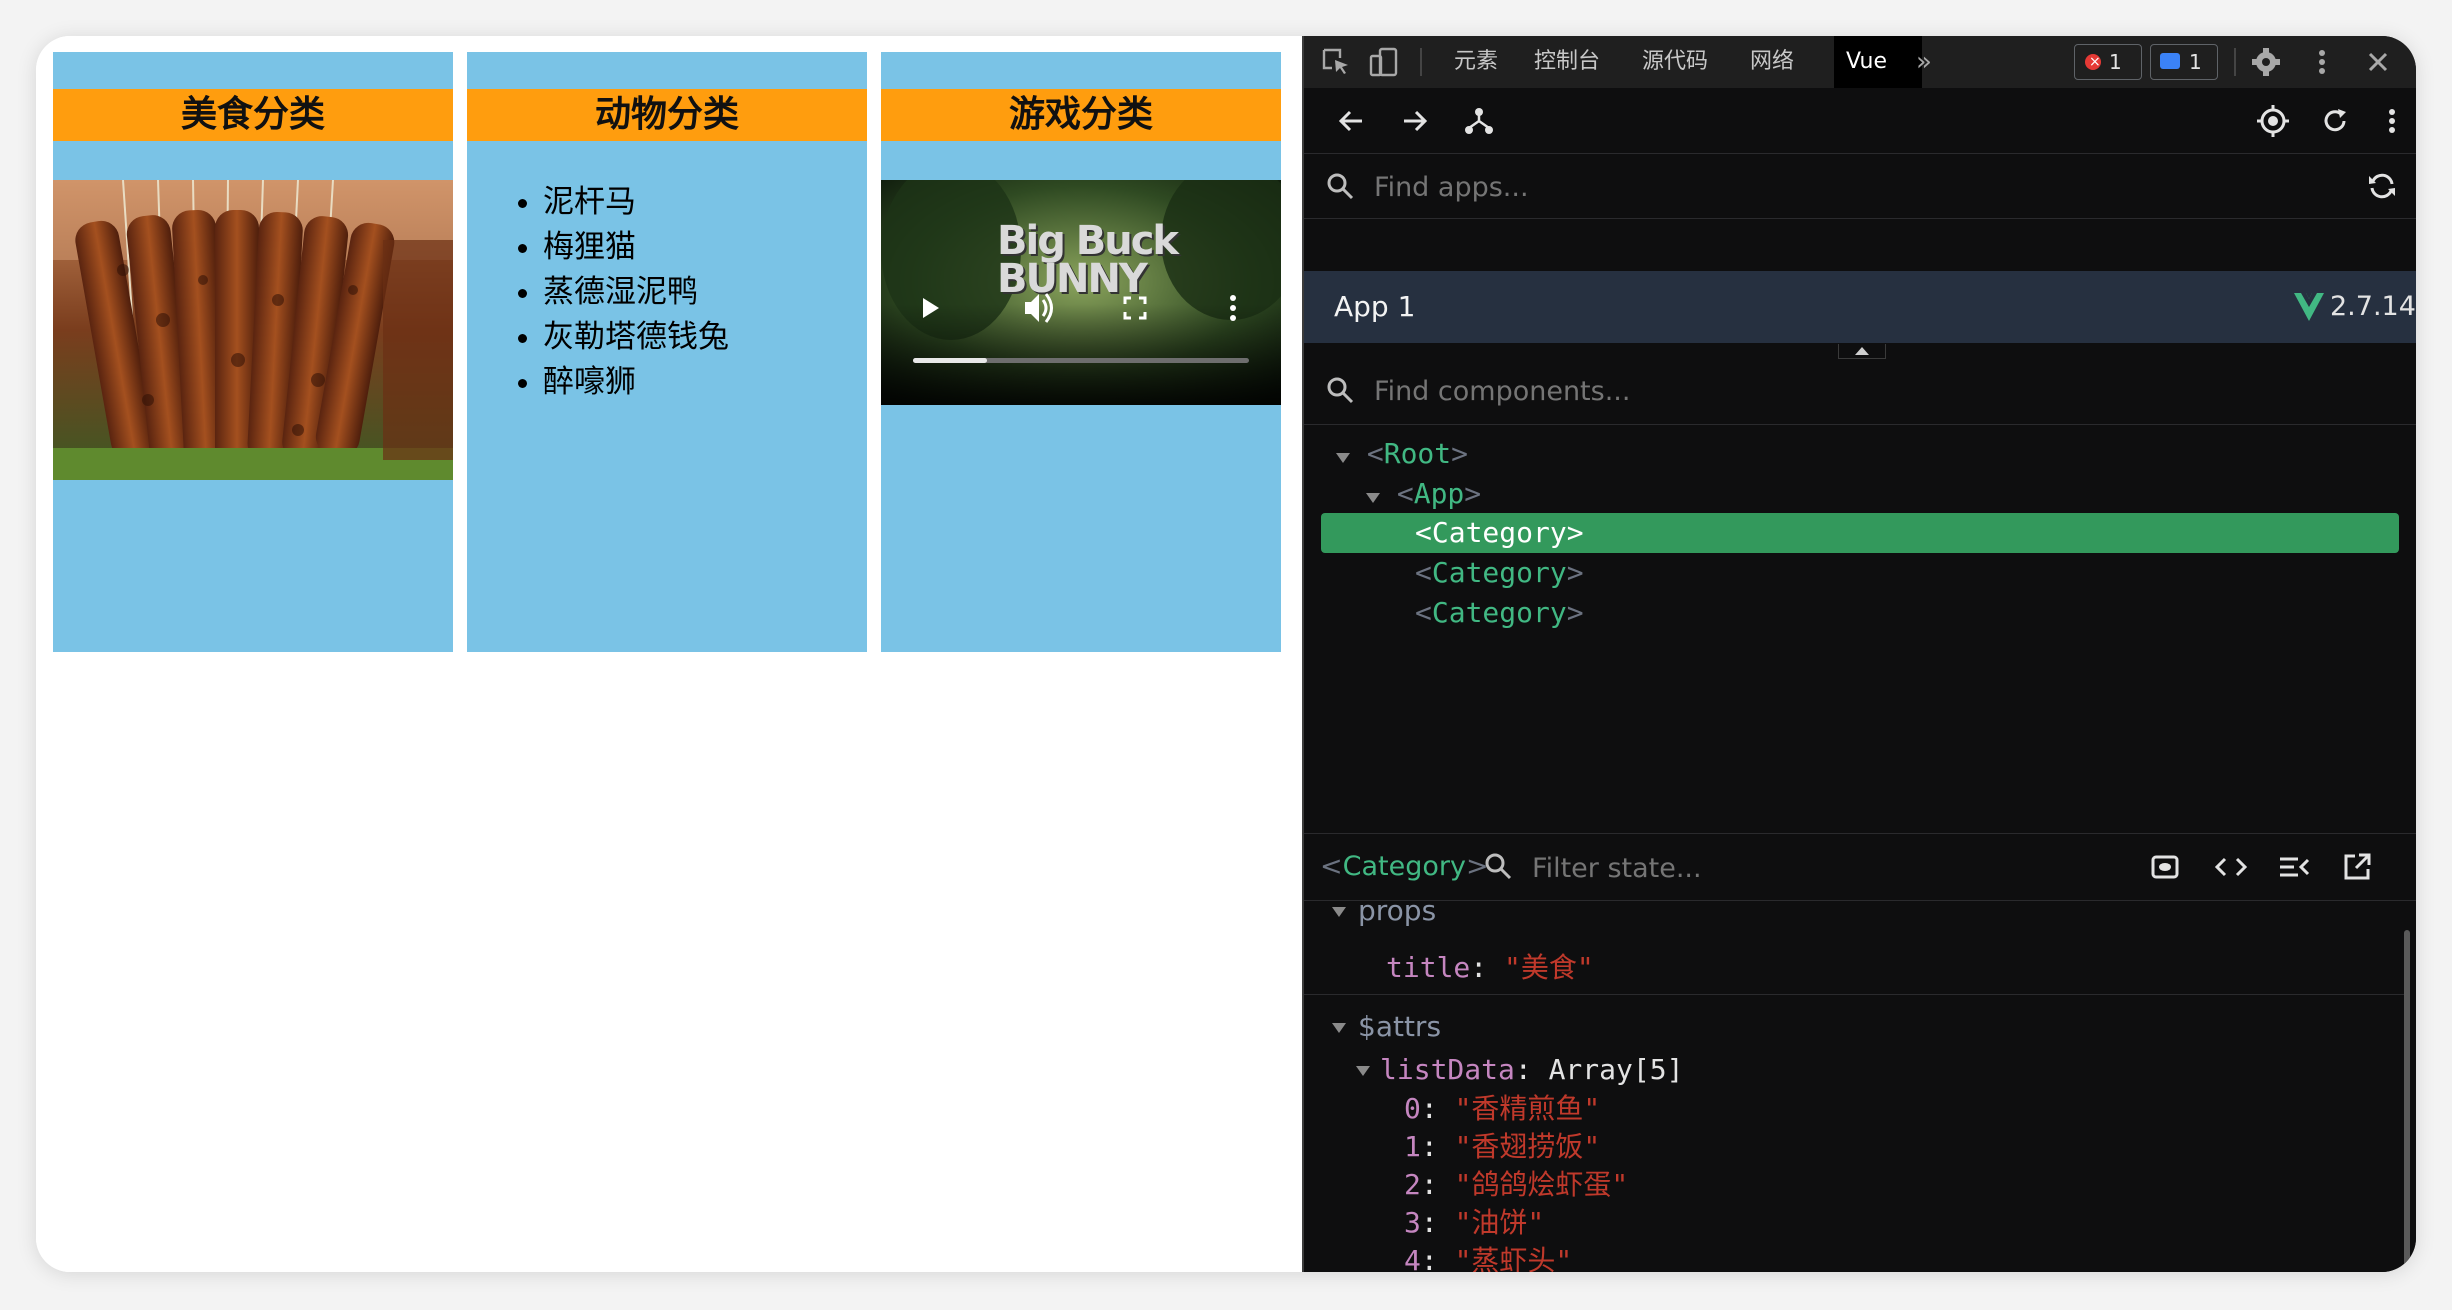 This screenshot has height=1310, width=2452. Describe the element at coordinates (1862, 351) in the screenshot. I see `chevron-up-icon` at that location.